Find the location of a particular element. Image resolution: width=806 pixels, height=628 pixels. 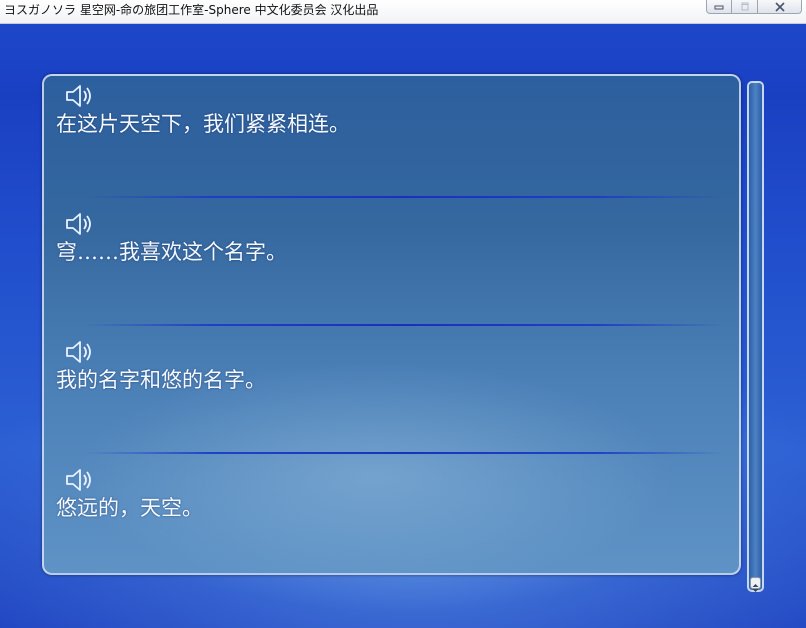

scroll-arrows-icon is located at coordinates (755, 588).